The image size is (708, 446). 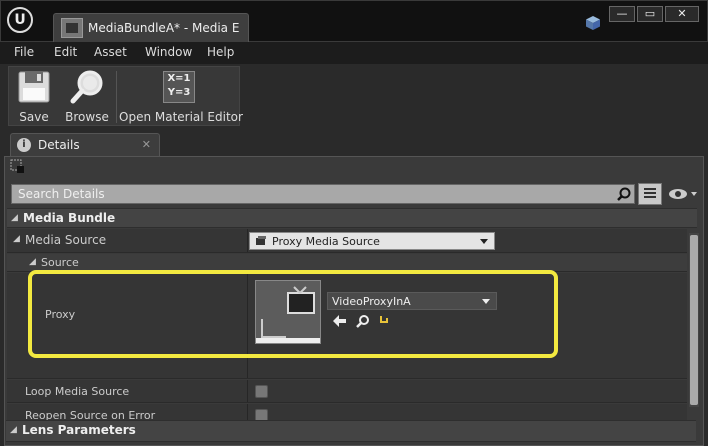 What do you see at coordinates (79, 430) in the screenshot?
I see `category-lens-parameters-label: Lens Parameters` at bounding box center [79, 430].